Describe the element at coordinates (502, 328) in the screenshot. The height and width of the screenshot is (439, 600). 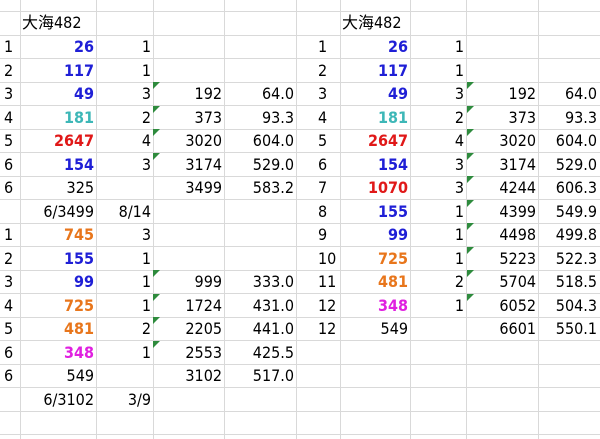
I see `right-cell-total: 6601` at that location.